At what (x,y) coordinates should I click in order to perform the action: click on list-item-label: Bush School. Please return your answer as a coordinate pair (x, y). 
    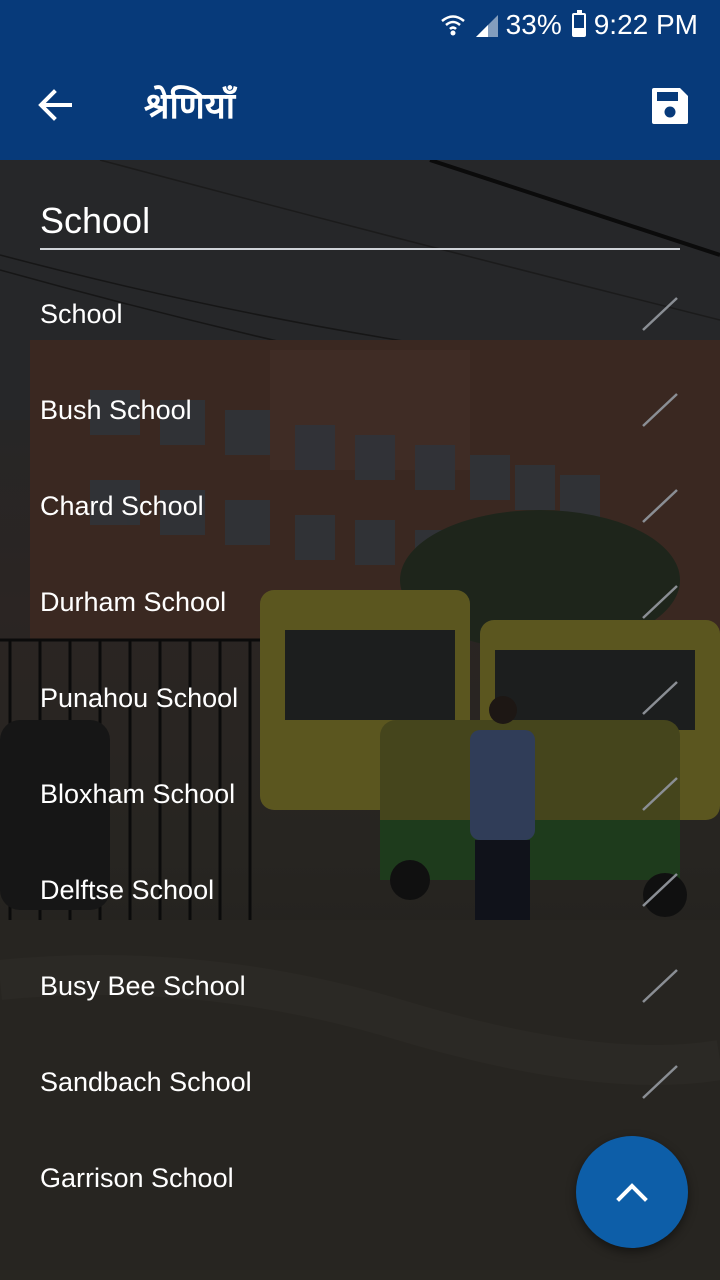
    Looking at the image, I should click on (116, 409).